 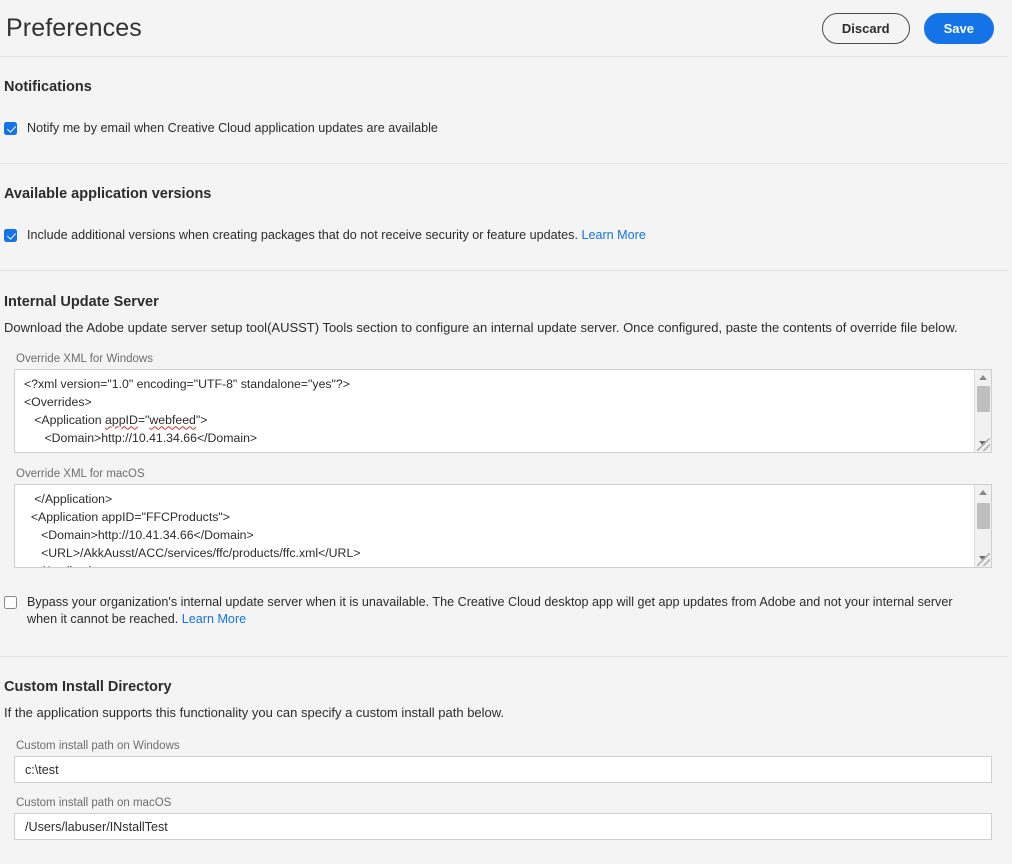 I want to click on custom-install-macos-input: /Users/labuser/INstallTest, so click(x=503, y=827).